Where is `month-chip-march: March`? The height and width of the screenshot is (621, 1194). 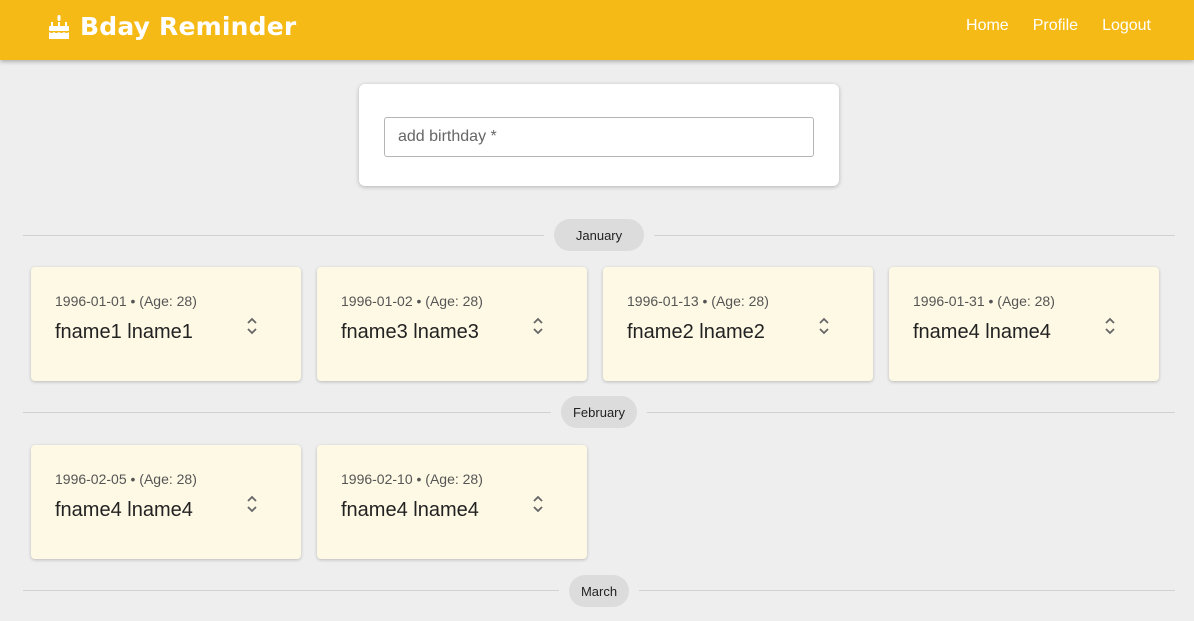 month-chip-march: March is located at coordinates (599, 591).